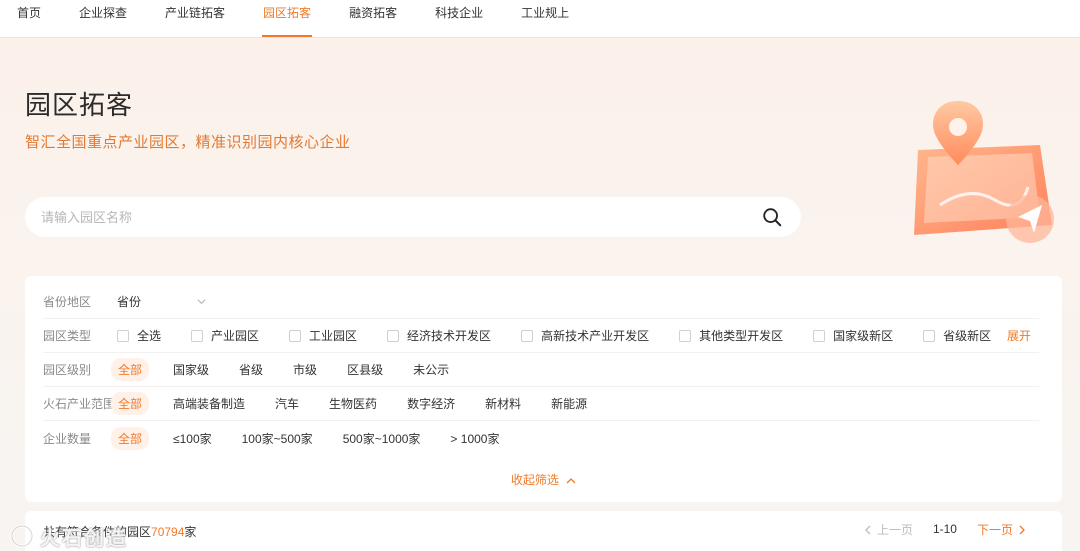 This screenshot has height=551, width=1080. Describe the element at coordinates (545, 19) in the screenshot. I see `nav-item-industrial-scale: 工业规上` at that location.